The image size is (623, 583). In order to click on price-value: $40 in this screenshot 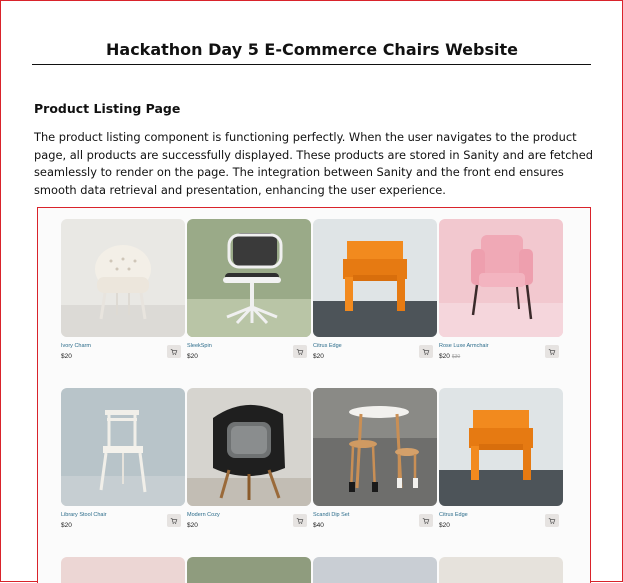, I will do `click(318, 525)`.